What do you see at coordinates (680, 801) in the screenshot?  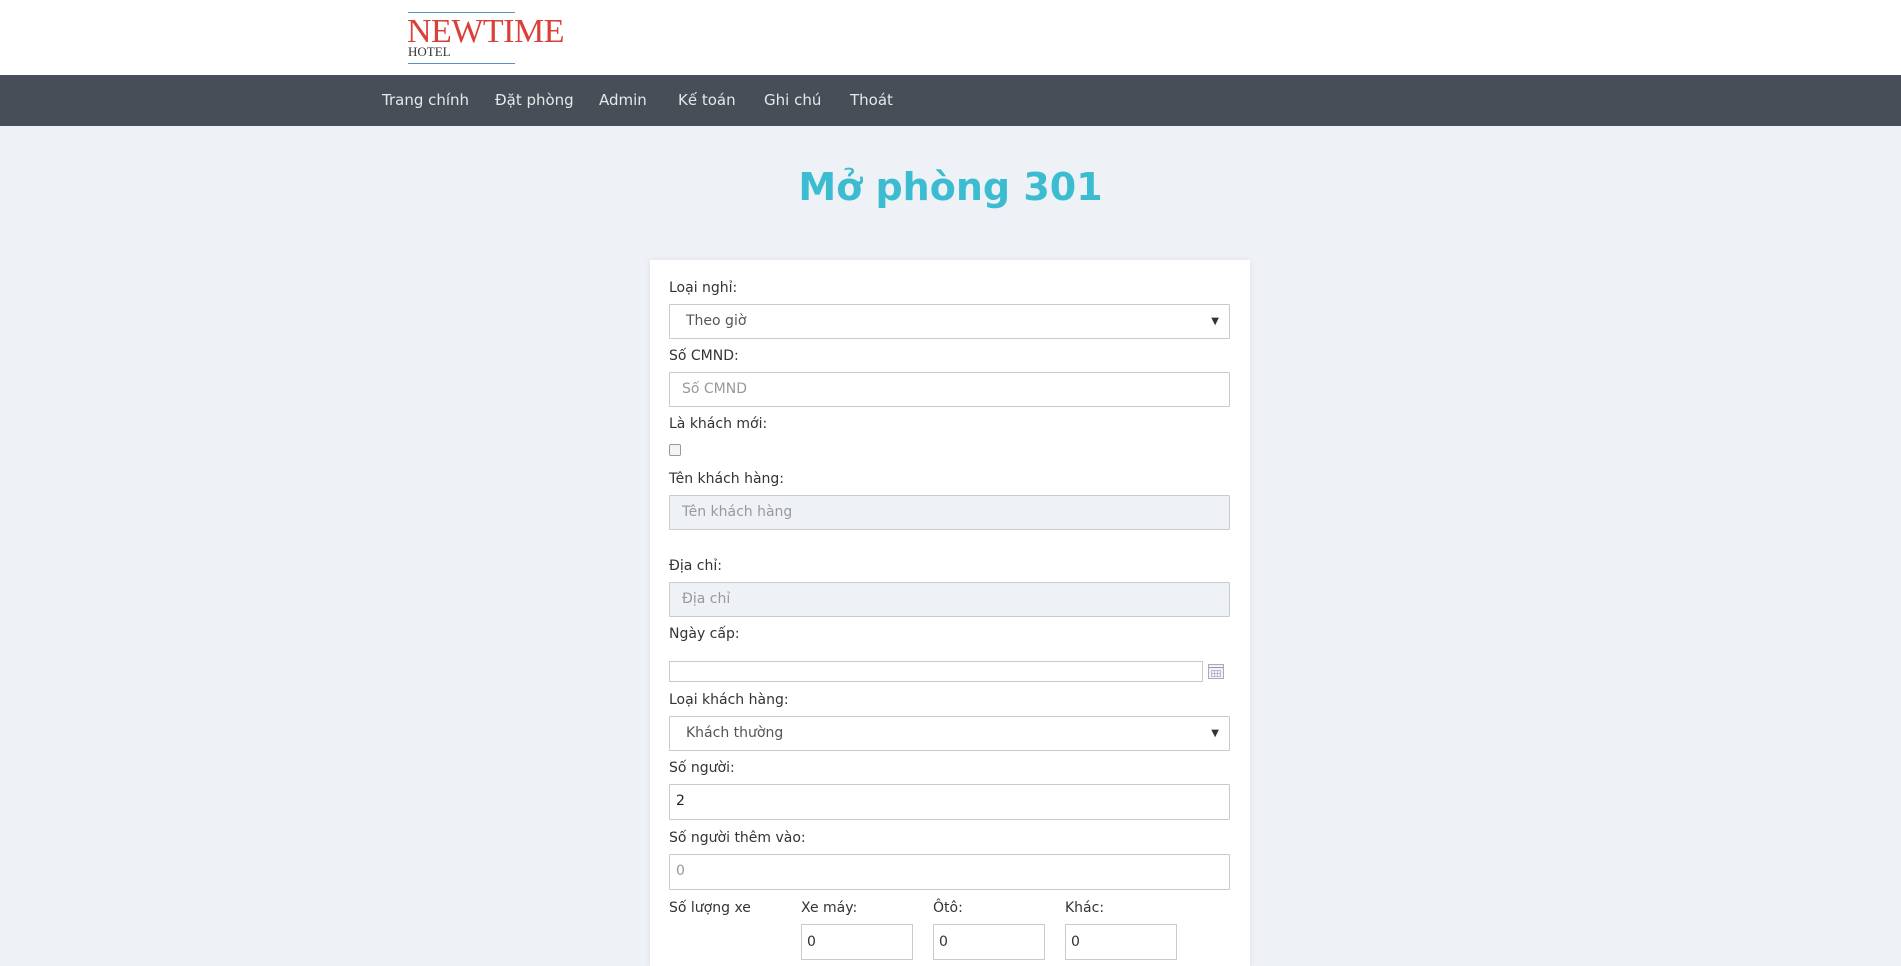 I see `so-nguoi-value: 2` at bounding box center [680, 801].